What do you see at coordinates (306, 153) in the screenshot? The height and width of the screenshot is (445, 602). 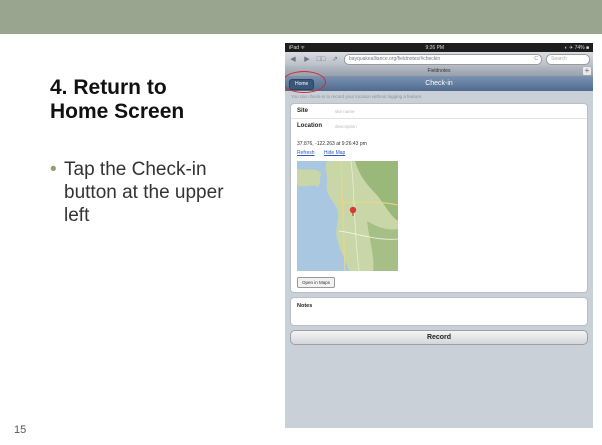 I see `refresh-link: Refresh` at bounding box center [306, 153].